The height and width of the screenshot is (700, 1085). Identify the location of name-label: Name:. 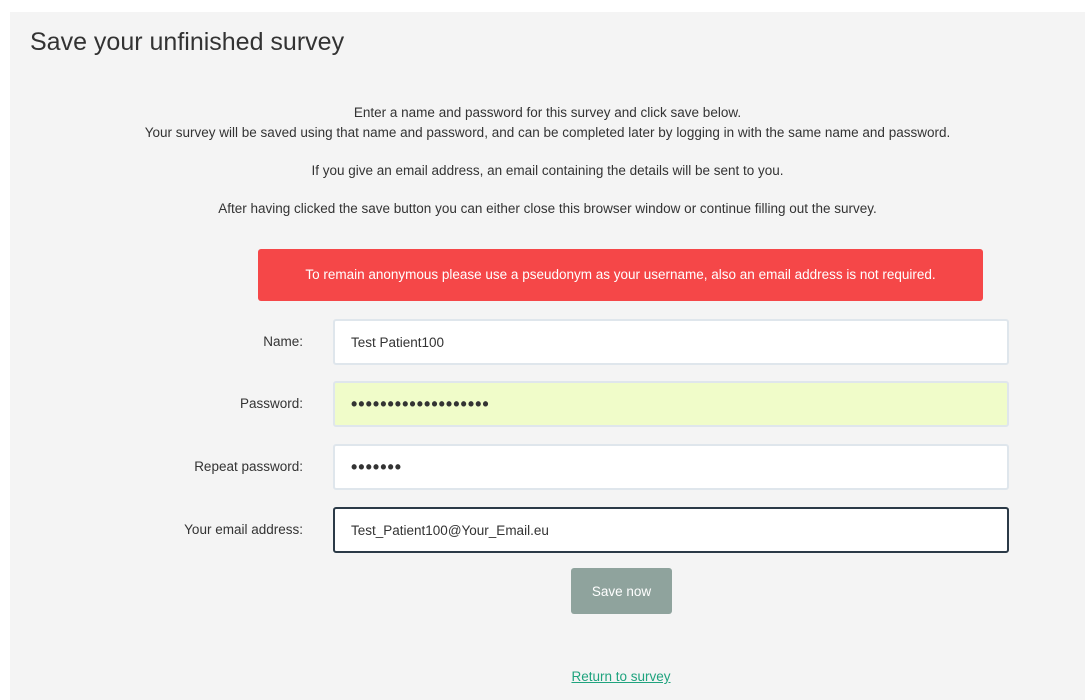
(283, 341).